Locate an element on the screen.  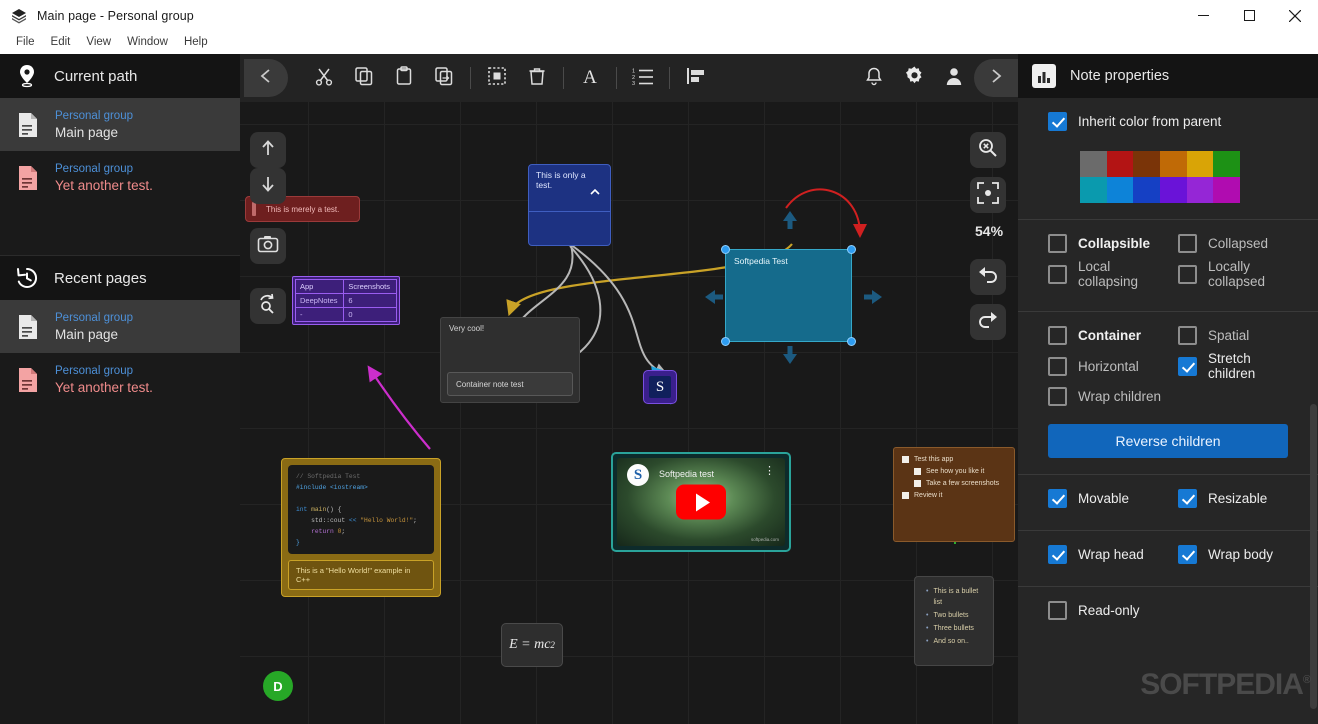
resize-handle-tr is located at coordinates (851, 249).